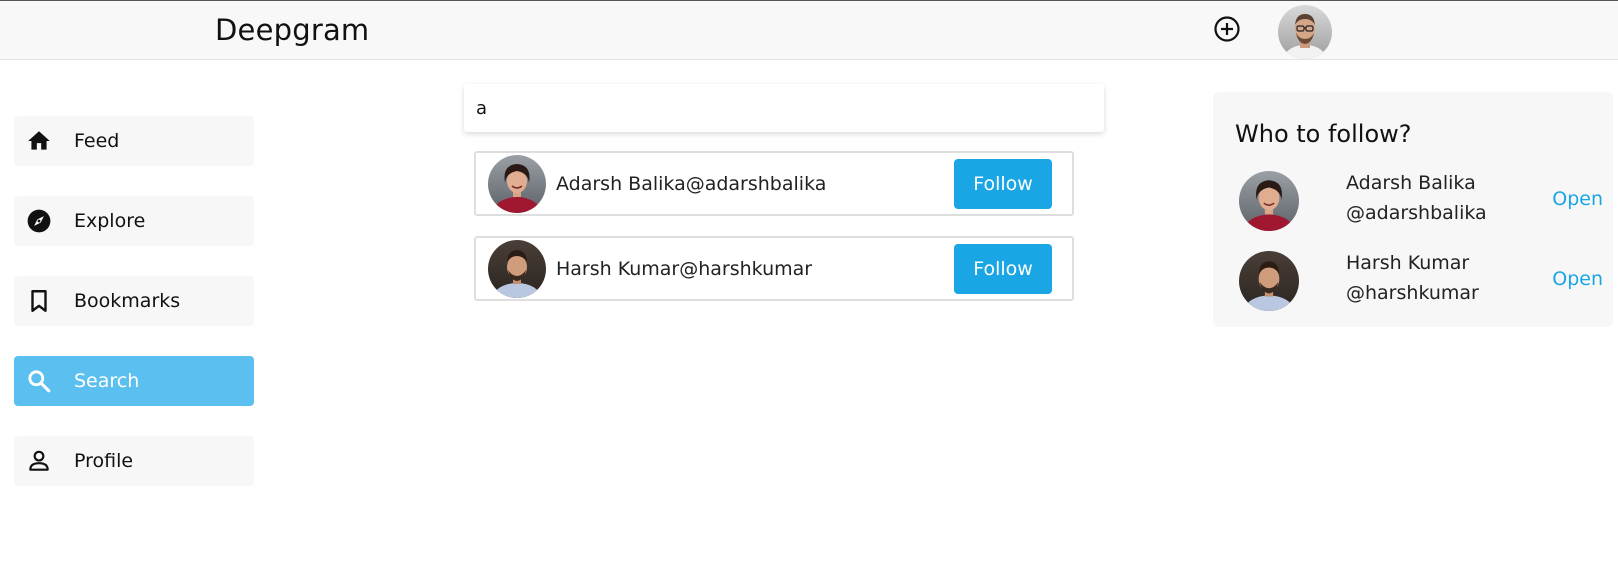 The height and width of the screenshot is (564, 1618). What do you see at coordinates (104, 461) in the screenshot?
I see `sidebar-item-label: Profile` at bounding box center [104, 461].